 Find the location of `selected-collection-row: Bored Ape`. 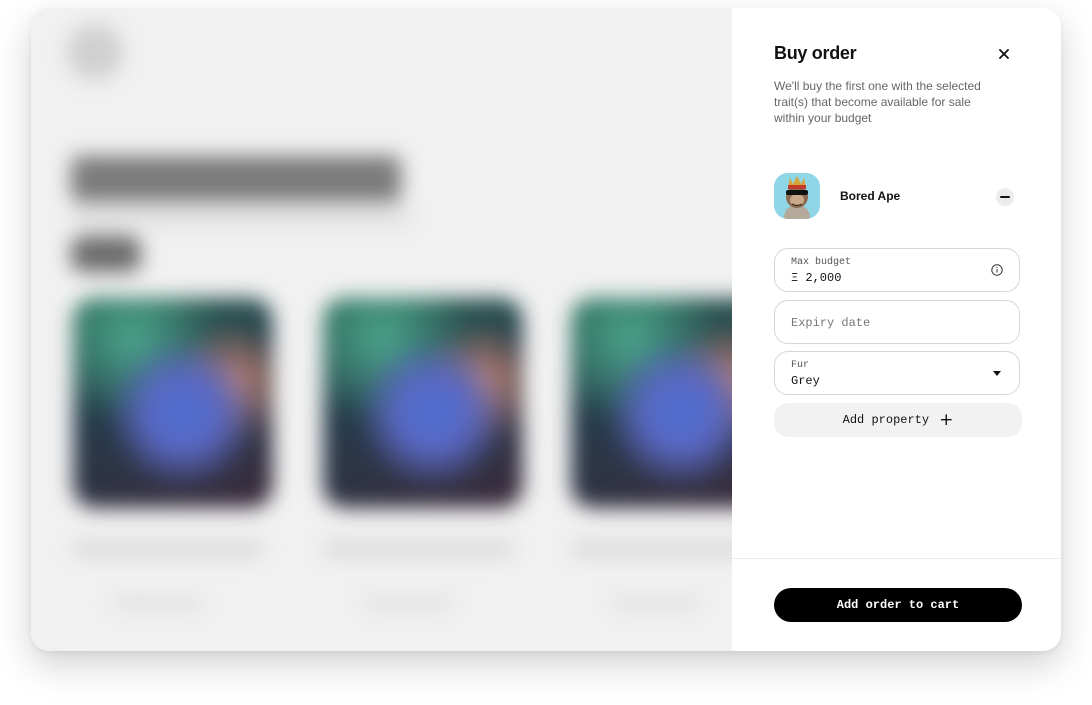

selected-collection-row: Bored Ape is located at coordinates (898, 197).